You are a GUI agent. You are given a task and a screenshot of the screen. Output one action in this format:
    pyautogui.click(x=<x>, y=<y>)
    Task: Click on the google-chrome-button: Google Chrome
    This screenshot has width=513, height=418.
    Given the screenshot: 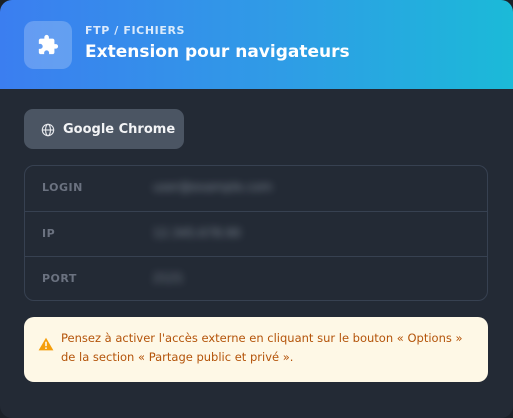 What is the action you would take?
    pyautogui.click(x=104, y=129)
    